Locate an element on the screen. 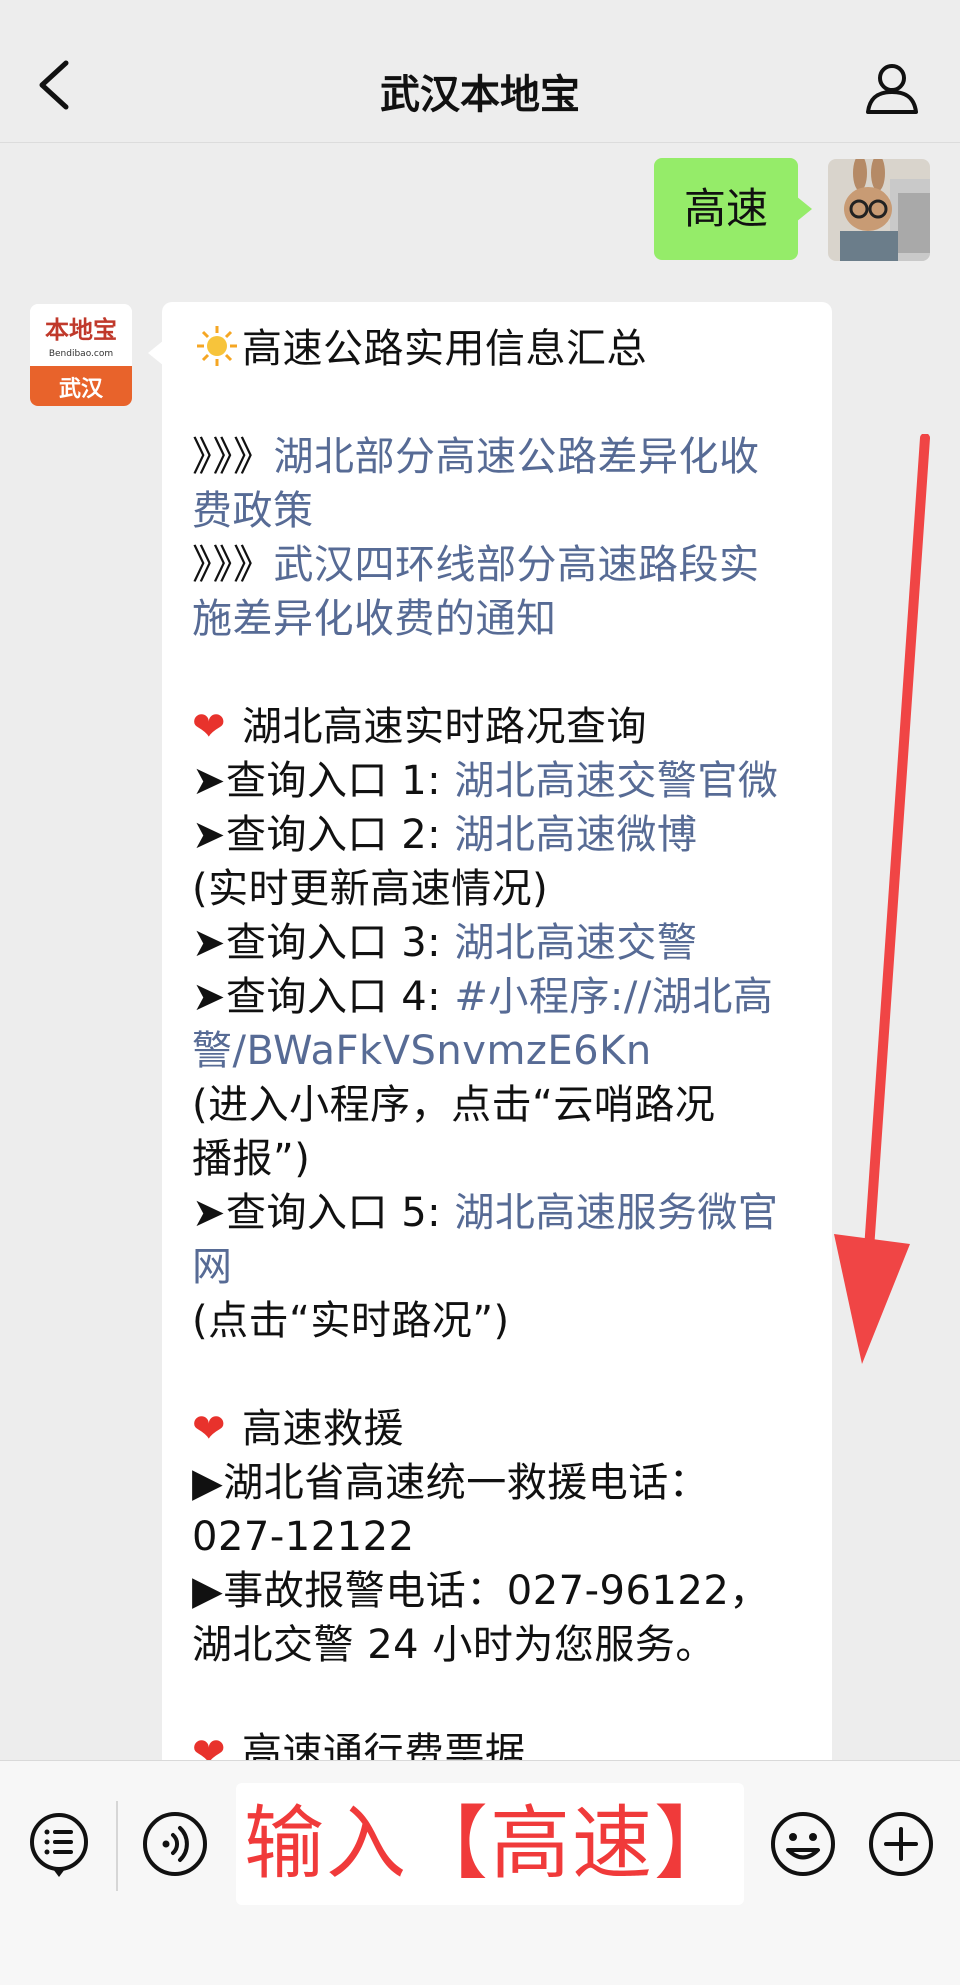 The width and height of the screenshot is (960, 1985). link-entry-4: #小程序://湖北高 is located at coordinates (613, 997).